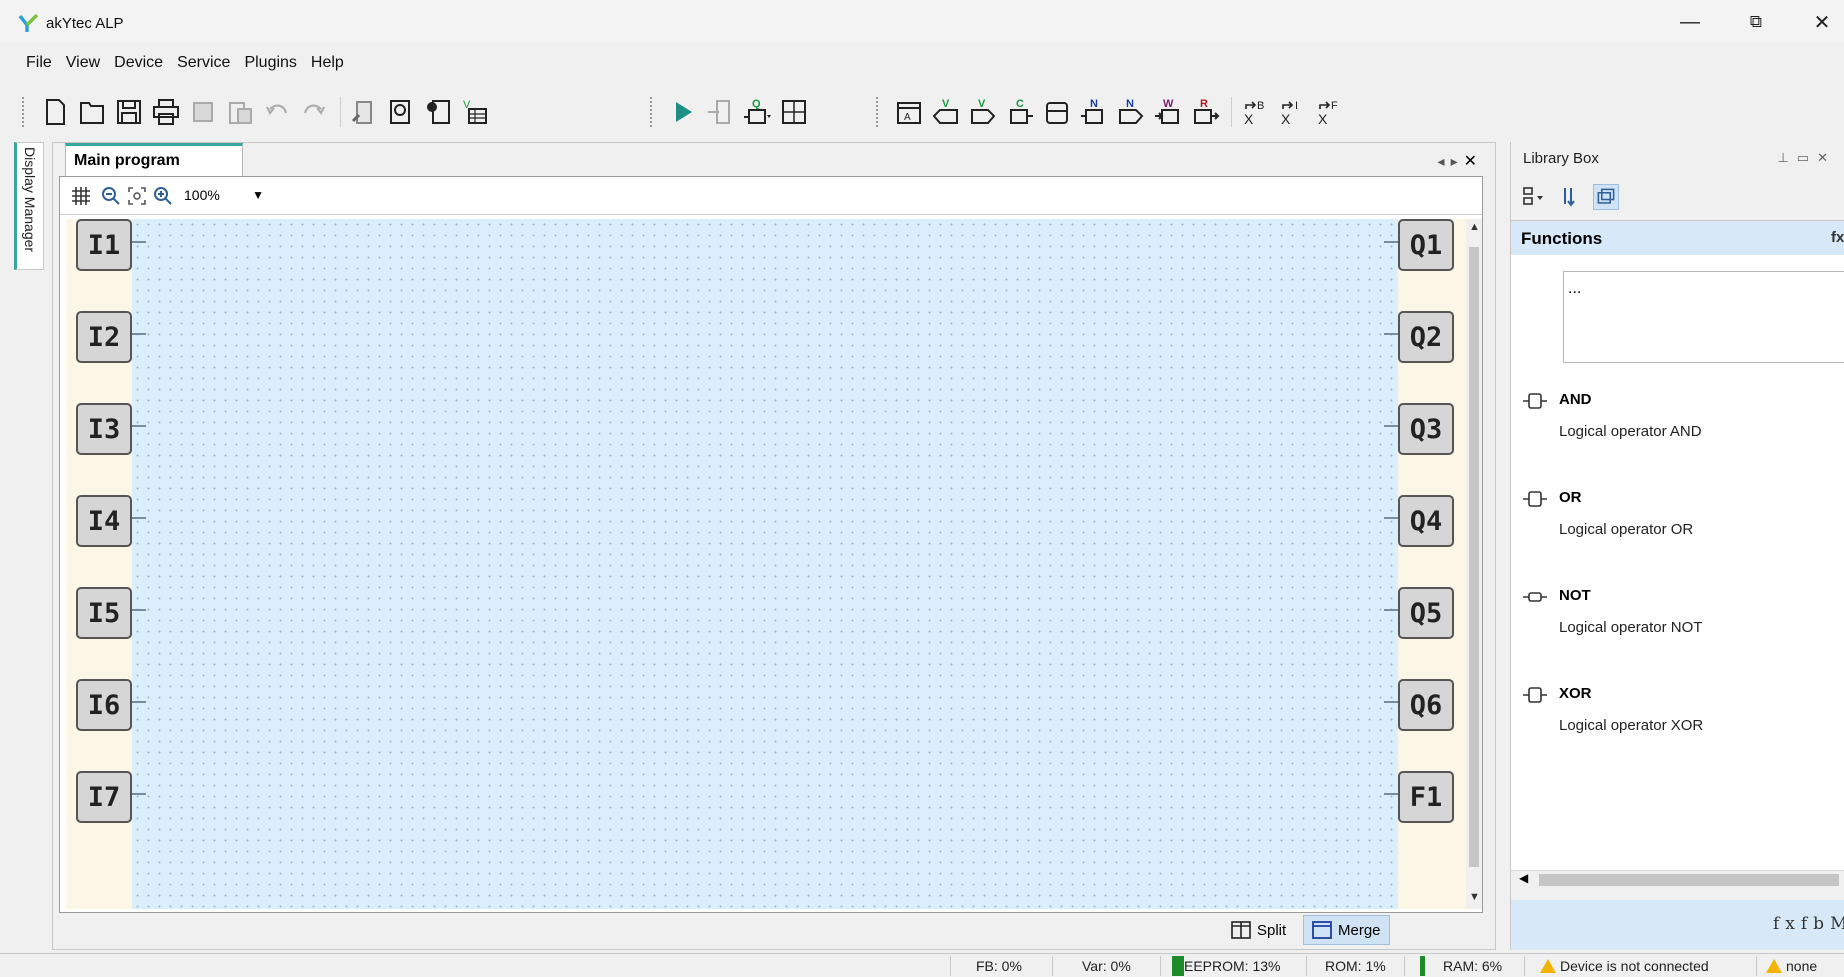 The image size is (1844, 977). What do you see at coordinates (104, 705) in the screenshot?
I see `input-block: I6` at bounding box center [104, 705].